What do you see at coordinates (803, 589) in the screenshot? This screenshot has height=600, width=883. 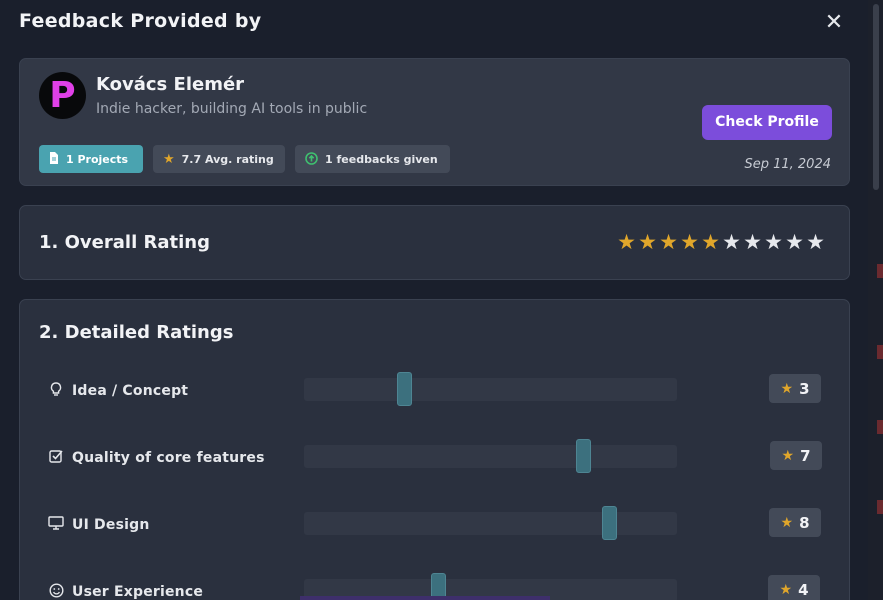 I see `score-value: 4` at bounding box center [803, 589].